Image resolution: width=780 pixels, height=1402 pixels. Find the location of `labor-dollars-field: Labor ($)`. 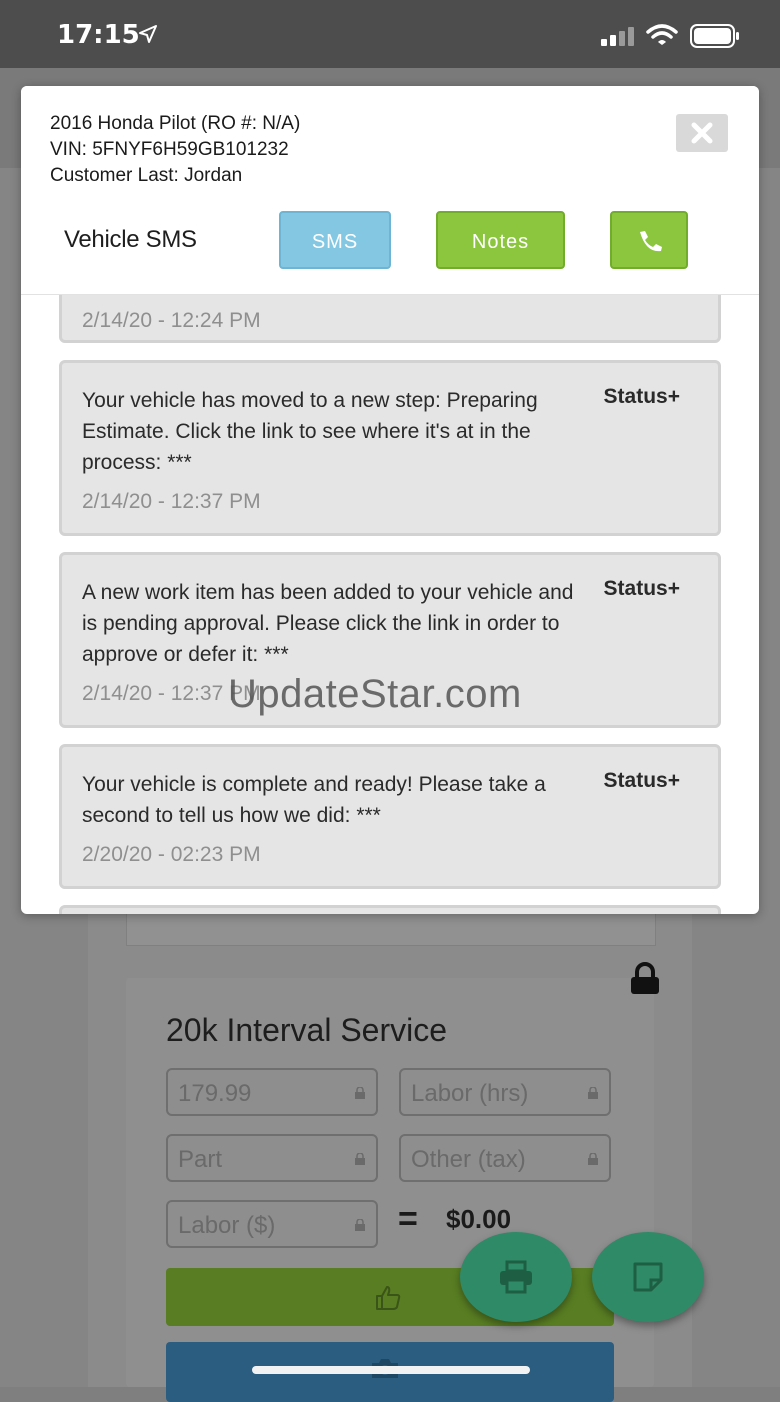

labor-dollars-field: Labor ($) is located at coordinates (272, 1224).